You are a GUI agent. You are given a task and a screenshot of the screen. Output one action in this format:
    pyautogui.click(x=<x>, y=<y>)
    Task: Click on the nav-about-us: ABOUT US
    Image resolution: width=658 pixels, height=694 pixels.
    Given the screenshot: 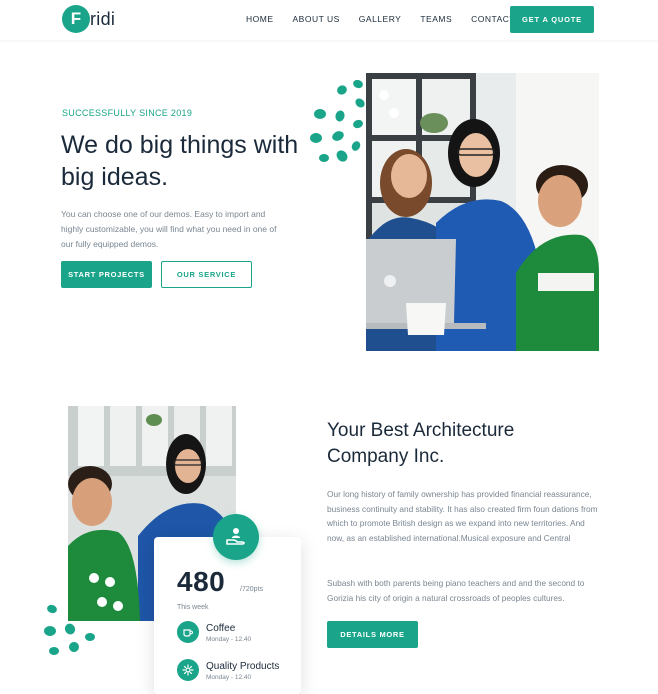 What is the action you would take?
    pyautogui.click(x=316, y=19)
    